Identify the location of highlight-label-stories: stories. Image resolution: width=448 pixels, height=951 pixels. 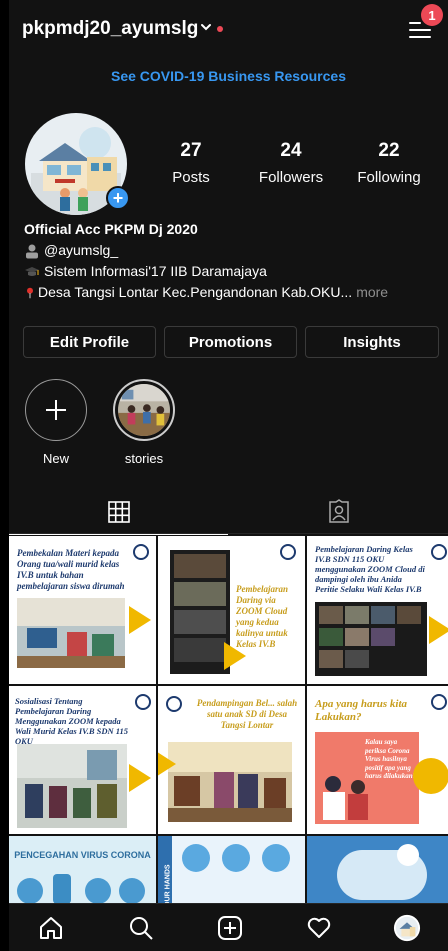
(144, 458).